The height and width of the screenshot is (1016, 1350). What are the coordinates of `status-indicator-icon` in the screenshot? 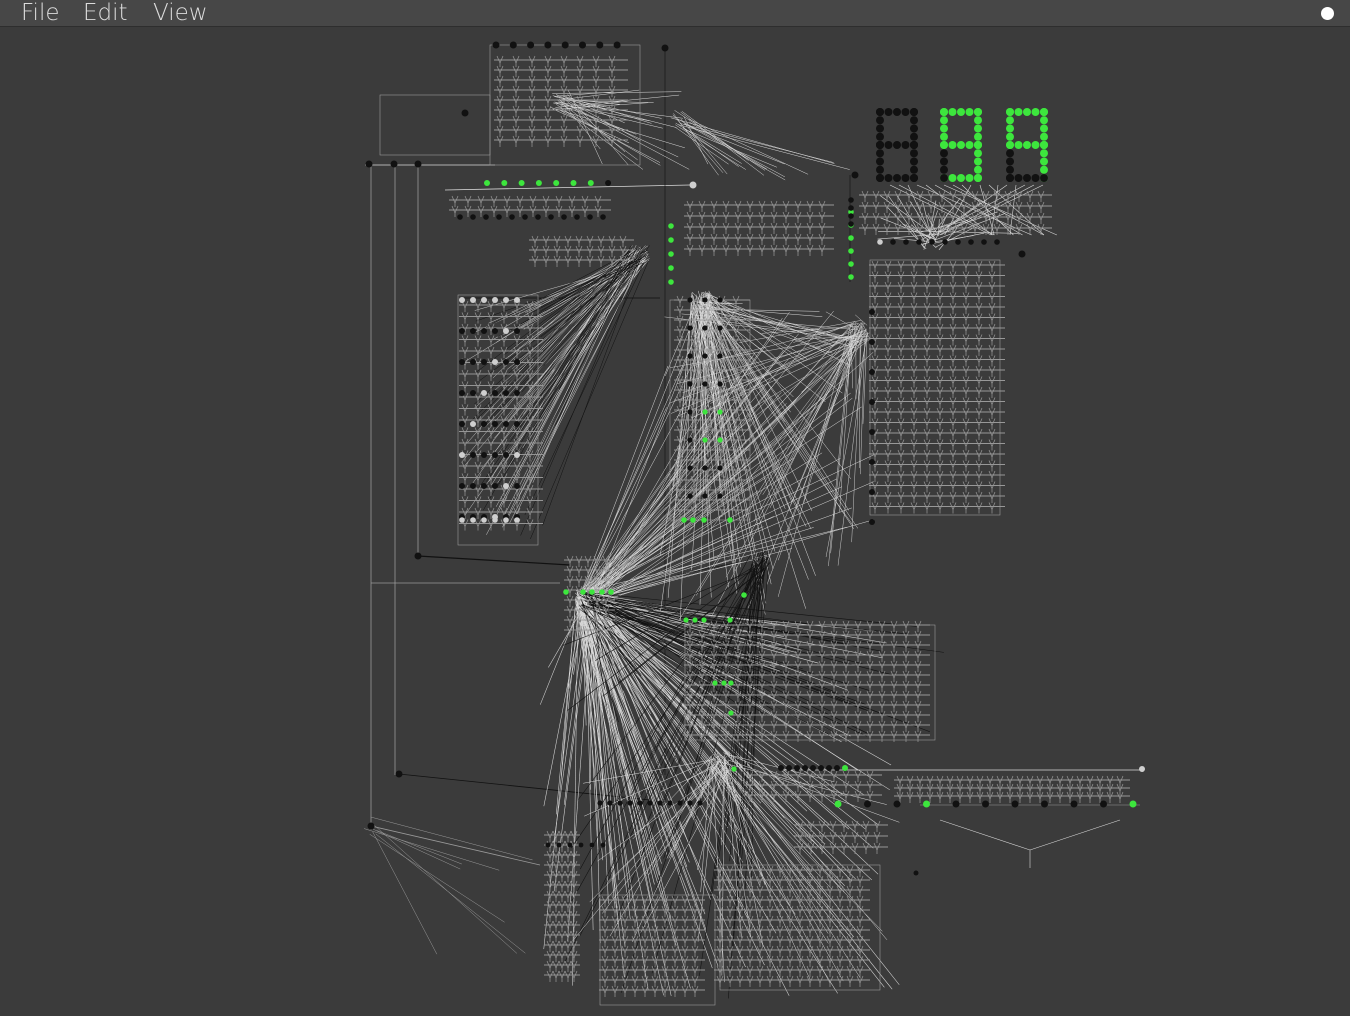 It's located at (1327, 13).